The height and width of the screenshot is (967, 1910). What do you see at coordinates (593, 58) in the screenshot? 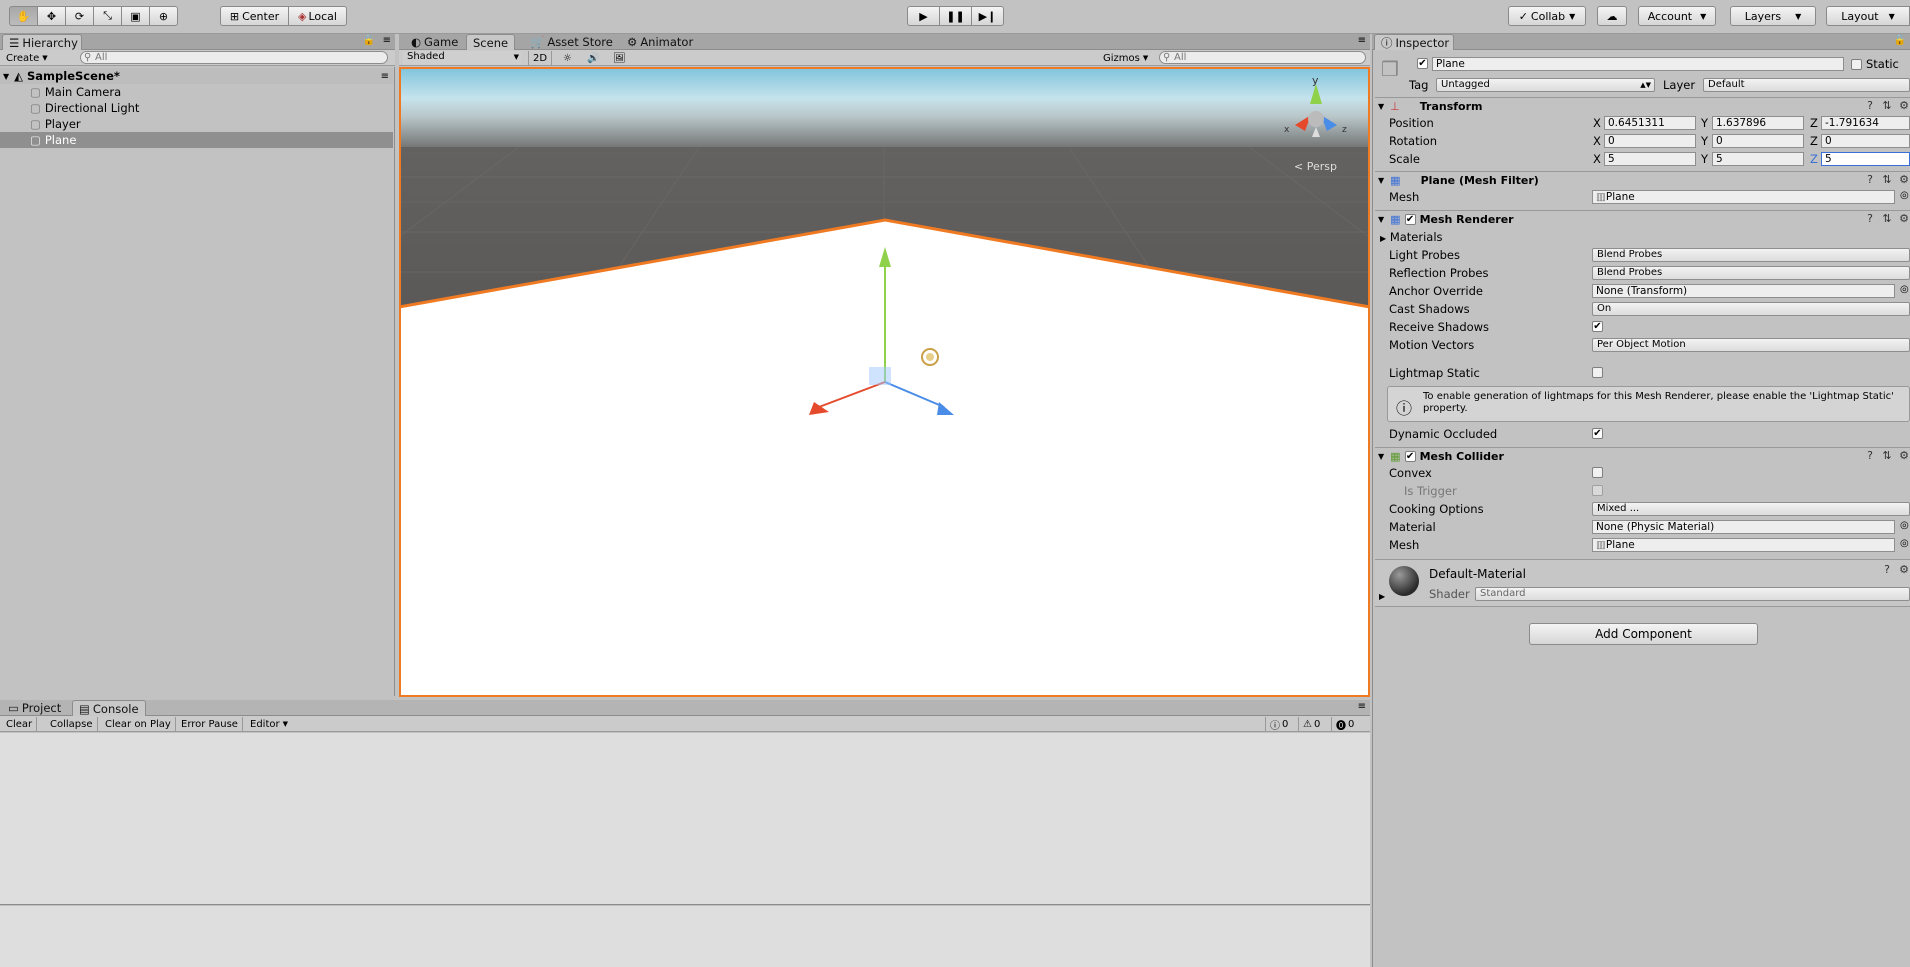
I see `audio-toggle-icon: 🔊` at bounding box center [593, 58].